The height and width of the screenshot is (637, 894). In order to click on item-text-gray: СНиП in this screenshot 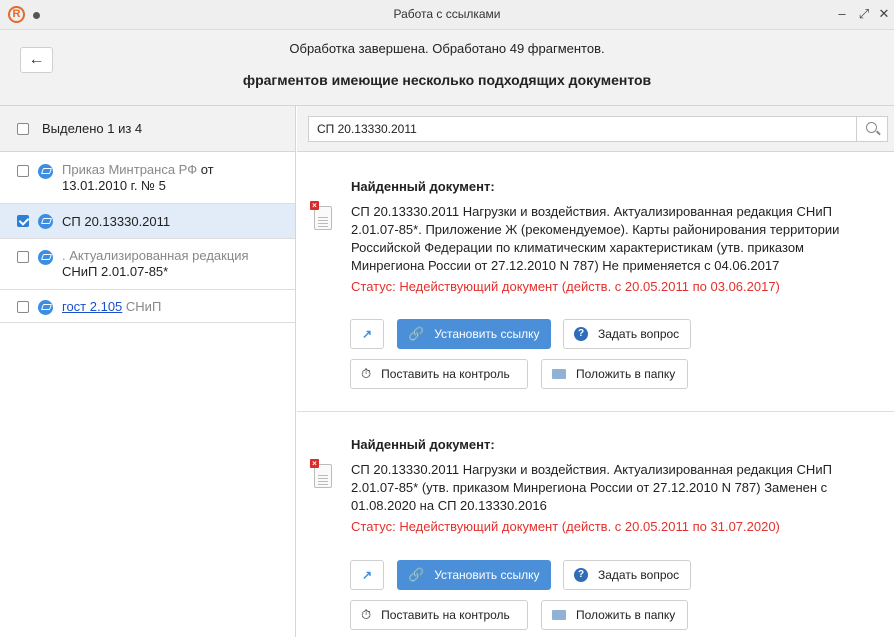, I will do `click(142, 306)`.